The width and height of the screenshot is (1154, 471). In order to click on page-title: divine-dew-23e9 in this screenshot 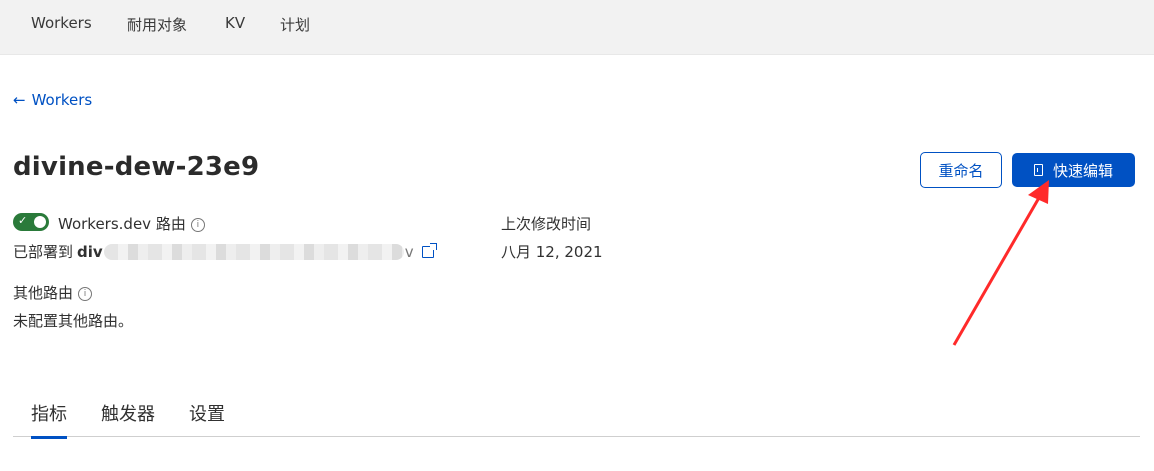, I will do `click(136, 167)`.